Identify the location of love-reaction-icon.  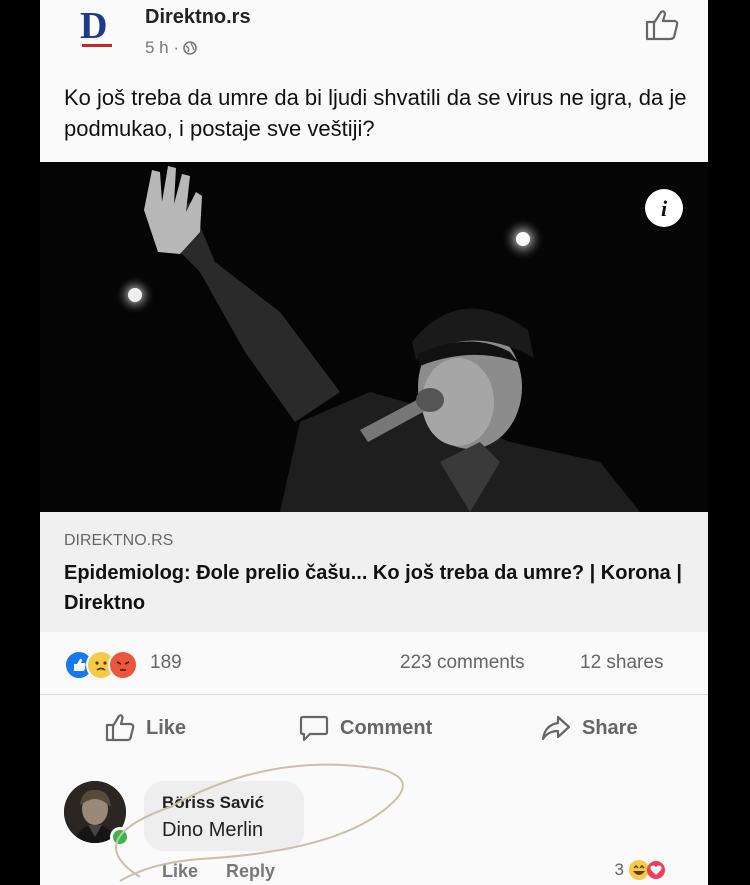
(656, 870).